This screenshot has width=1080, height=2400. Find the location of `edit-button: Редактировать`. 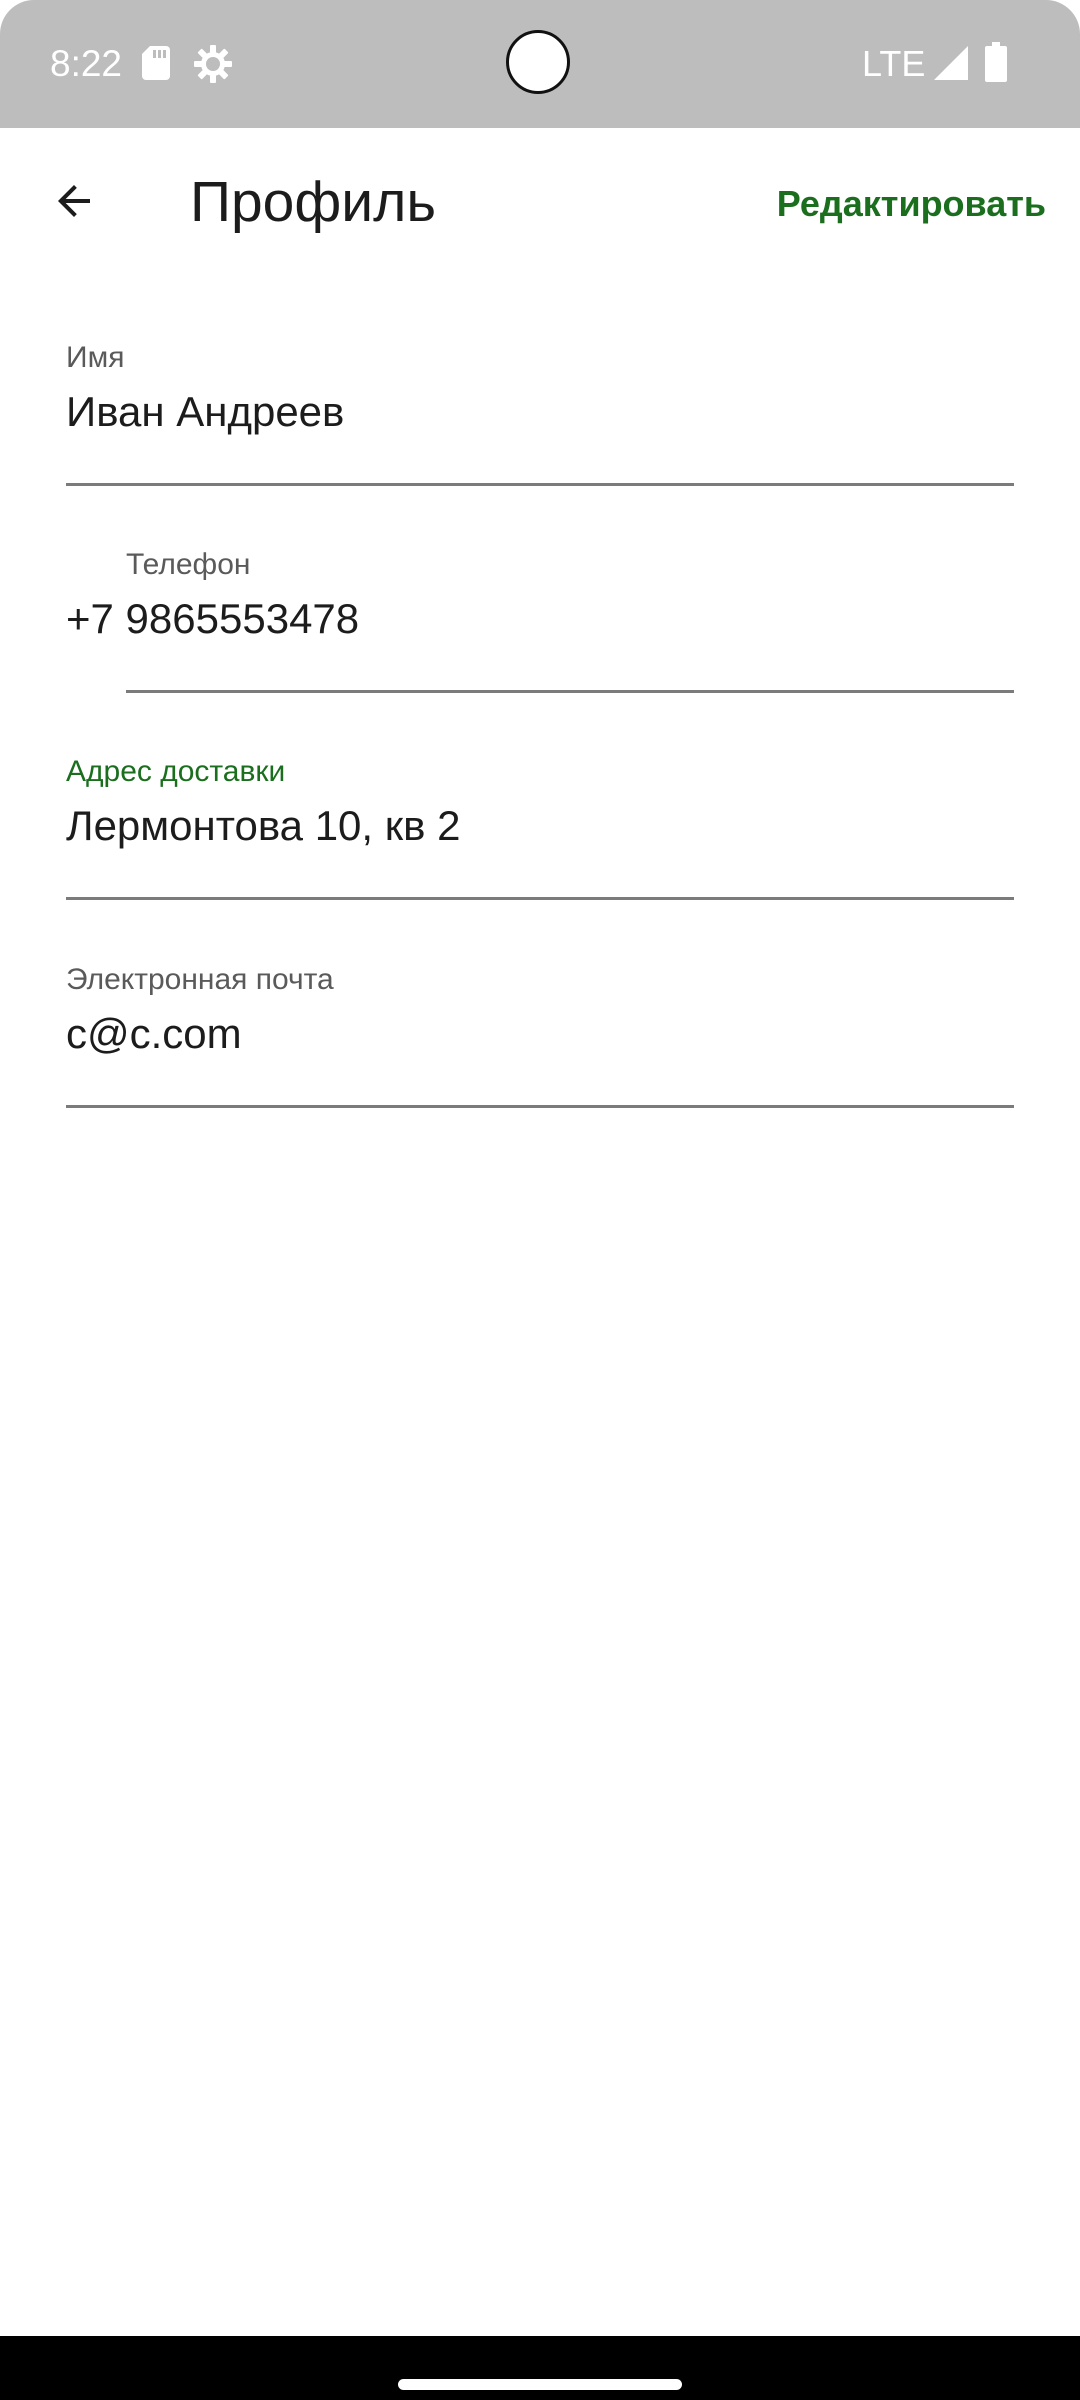

edit-button: Редактировать is located at coordinates (911, 204).